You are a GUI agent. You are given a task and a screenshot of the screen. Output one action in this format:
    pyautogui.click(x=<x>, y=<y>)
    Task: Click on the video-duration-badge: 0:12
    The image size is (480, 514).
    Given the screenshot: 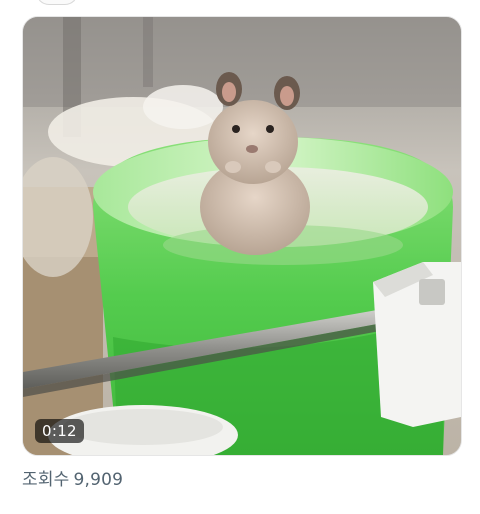 What is the action you would take?
    pyautogui.click(x=59, y=431)
    